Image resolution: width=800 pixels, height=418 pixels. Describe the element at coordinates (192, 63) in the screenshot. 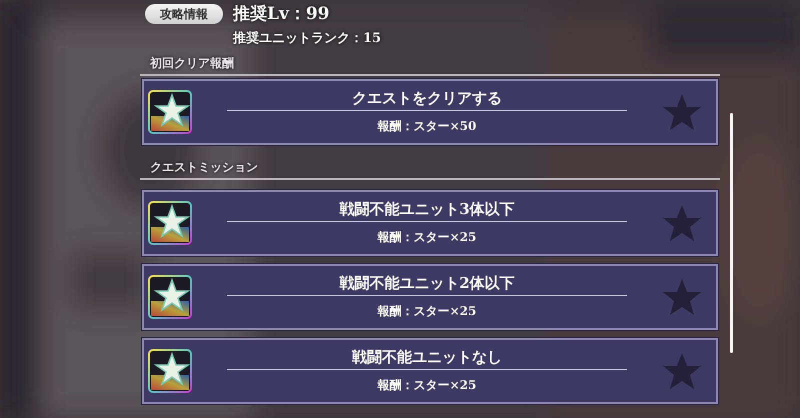

I see `section-title: 初回クリア報酬` at that location.